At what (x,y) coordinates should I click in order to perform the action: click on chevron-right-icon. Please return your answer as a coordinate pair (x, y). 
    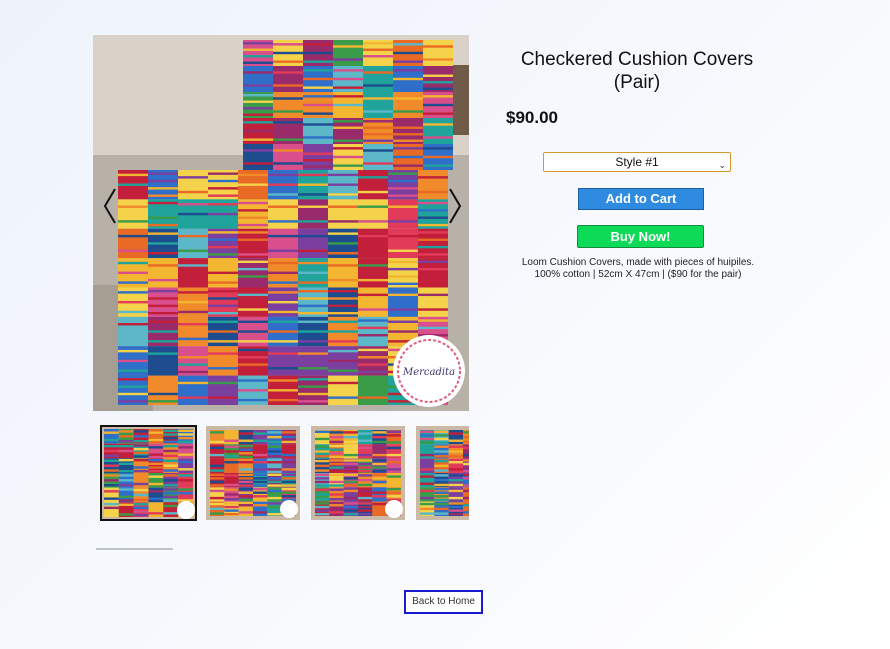
    Looking at the image, I should click on (455, 206).